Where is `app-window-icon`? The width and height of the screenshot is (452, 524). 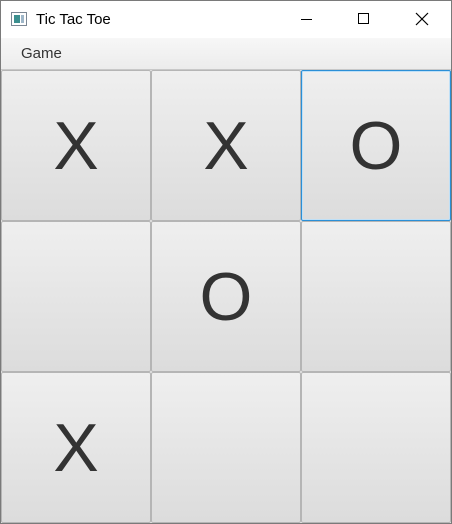 app-window-icon is located at coordinates (19, 19).